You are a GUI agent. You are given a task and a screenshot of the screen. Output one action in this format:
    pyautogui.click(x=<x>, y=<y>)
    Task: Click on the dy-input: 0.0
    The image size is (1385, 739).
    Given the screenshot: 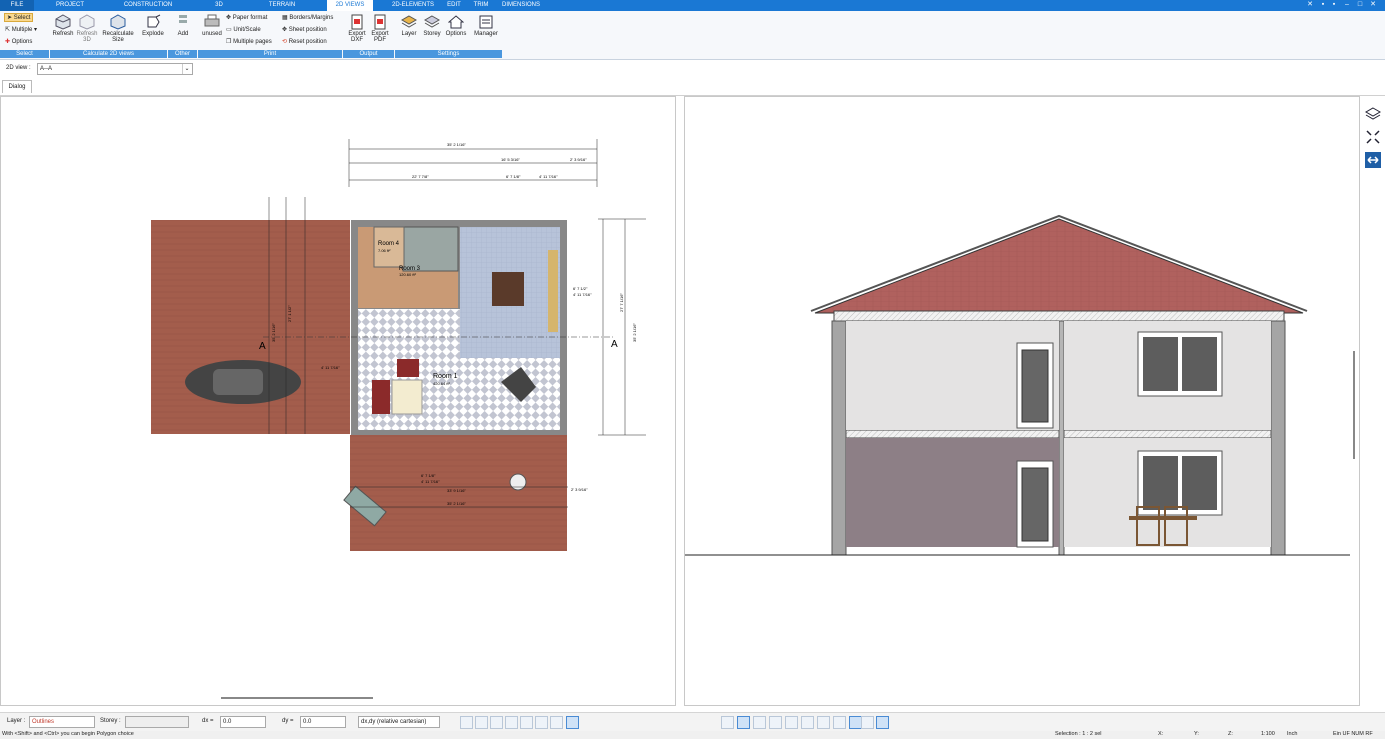 What is the action you would take?
    pyautogui.click(x=323, y=722)
    